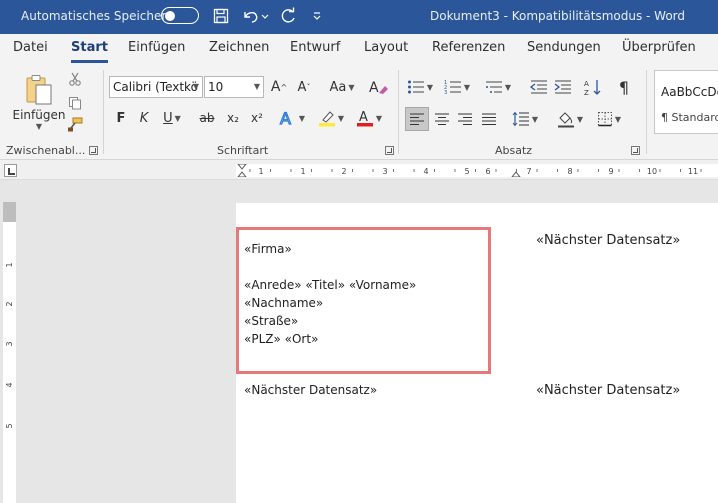  Describe the element at coordinates (233, 118) in the screenshot. I see `subscript-button: x₂` at that location.